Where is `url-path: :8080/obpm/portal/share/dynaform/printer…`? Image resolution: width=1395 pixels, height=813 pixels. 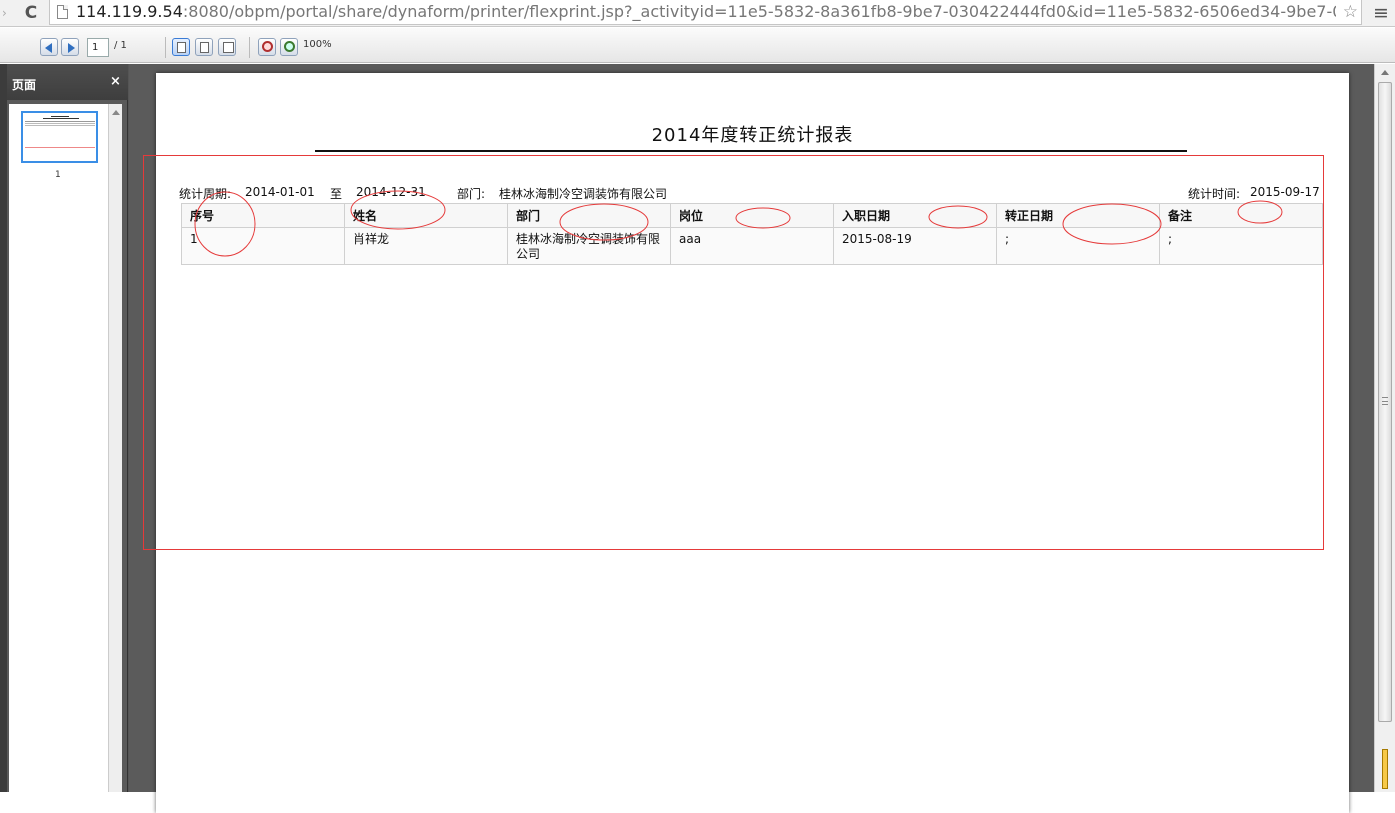
url-path: :8080/obpm/portal/share/dynaform/printer… is located at coordinates (759, 11).